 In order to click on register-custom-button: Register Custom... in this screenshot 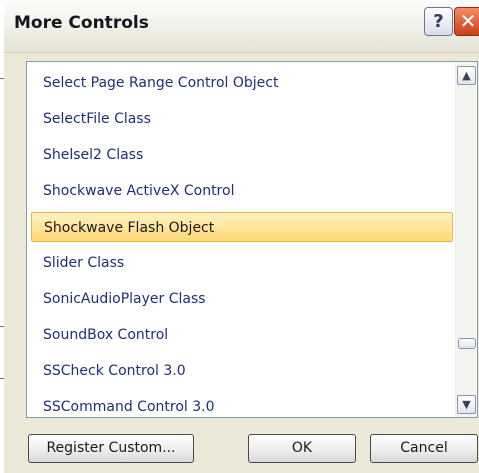, I will do `click(111, 448)`.